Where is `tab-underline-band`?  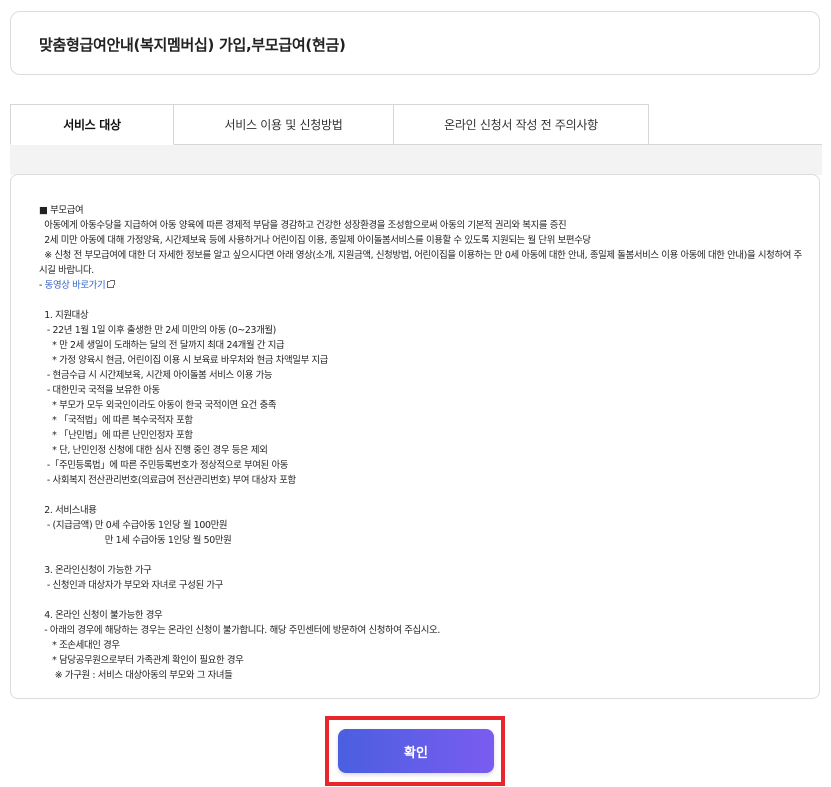
tab-underline-band is located at coordinates (416, 159).